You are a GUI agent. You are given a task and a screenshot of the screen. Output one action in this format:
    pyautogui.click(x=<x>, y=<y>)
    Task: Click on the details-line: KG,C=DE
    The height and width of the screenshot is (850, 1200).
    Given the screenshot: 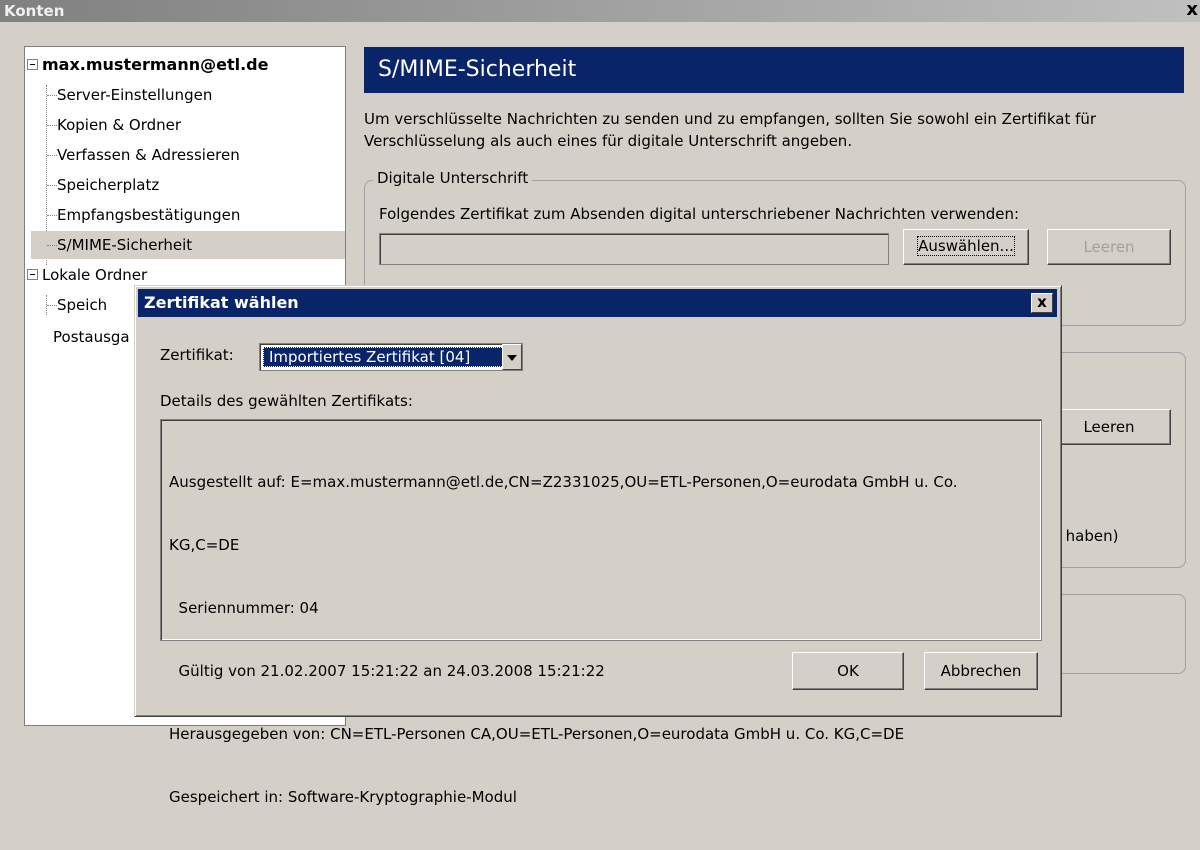 What is the action you would take?
    pyautogui.click(x=204, y=545)
    